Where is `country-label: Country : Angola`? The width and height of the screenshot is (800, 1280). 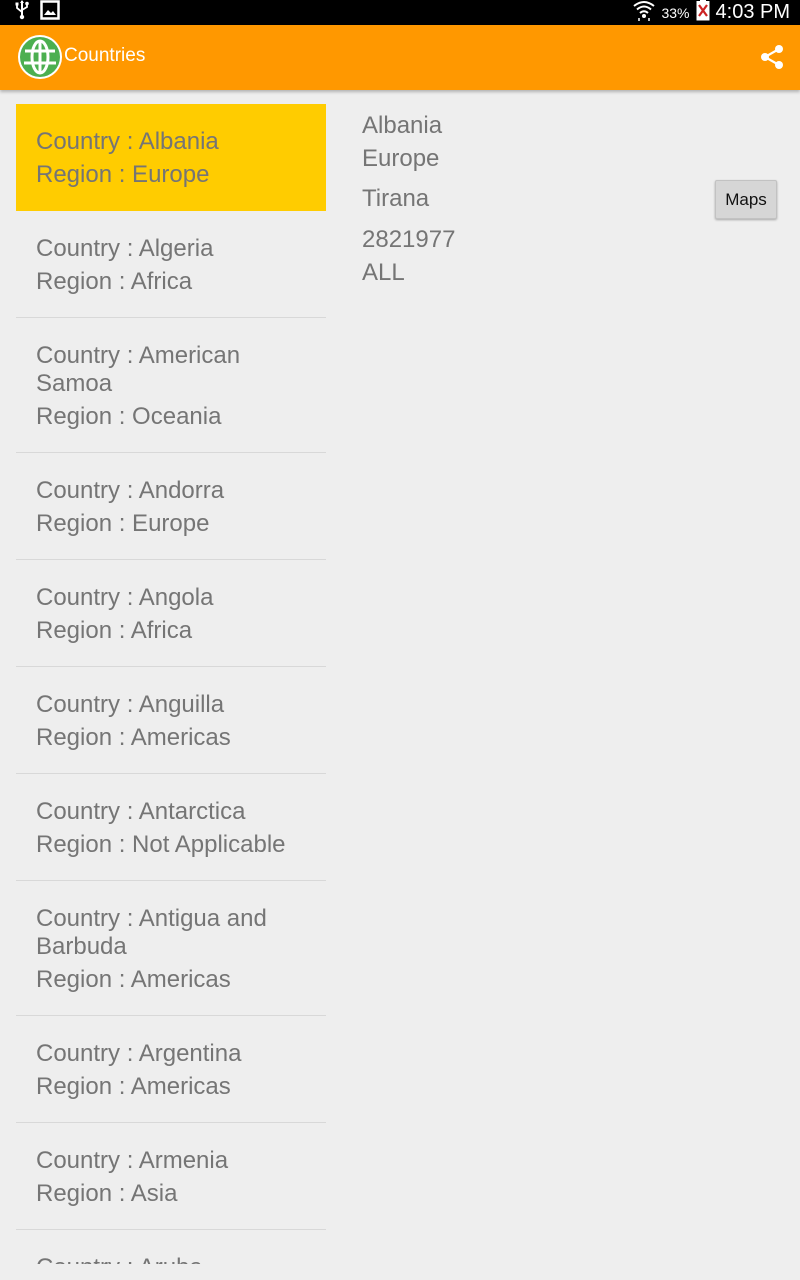 country-label: Country : Angola is located at coordinates (125, 597).